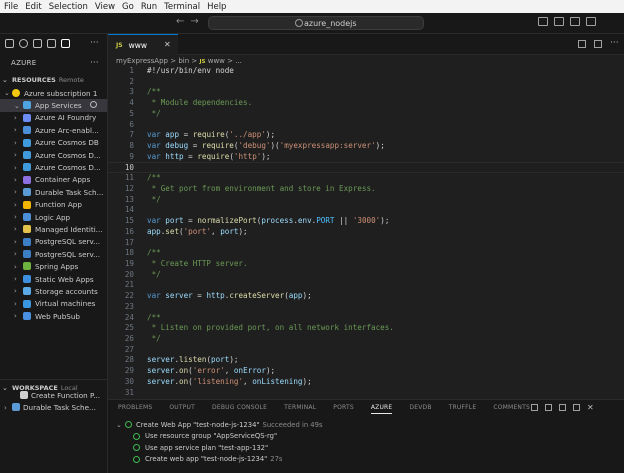  What do you see at coordinates (559, 21) in the screenshot?
I see `toggle-panel-icon` at bounding box center [559, 21].